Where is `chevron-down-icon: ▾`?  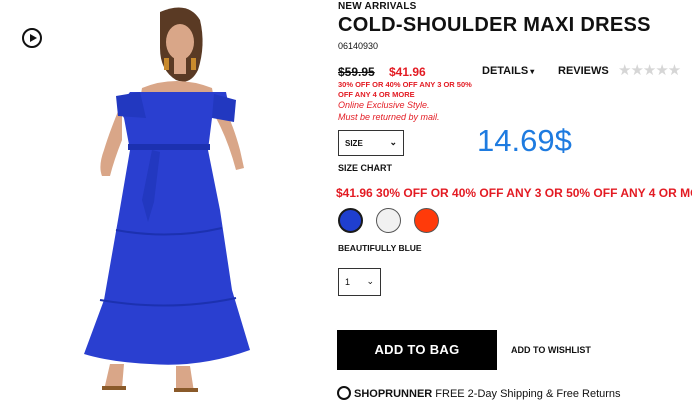
chevron-down-icon: ▾ is located at coordinates (532, 71).